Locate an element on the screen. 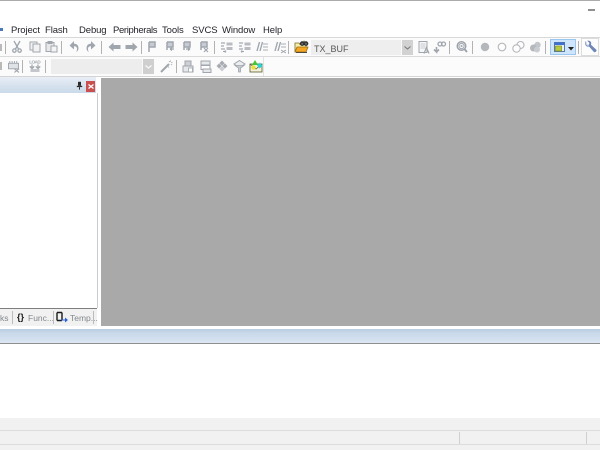 This screenshot has width=600, height=450. svg-text: LOAD is located at coordinates (35, 62).